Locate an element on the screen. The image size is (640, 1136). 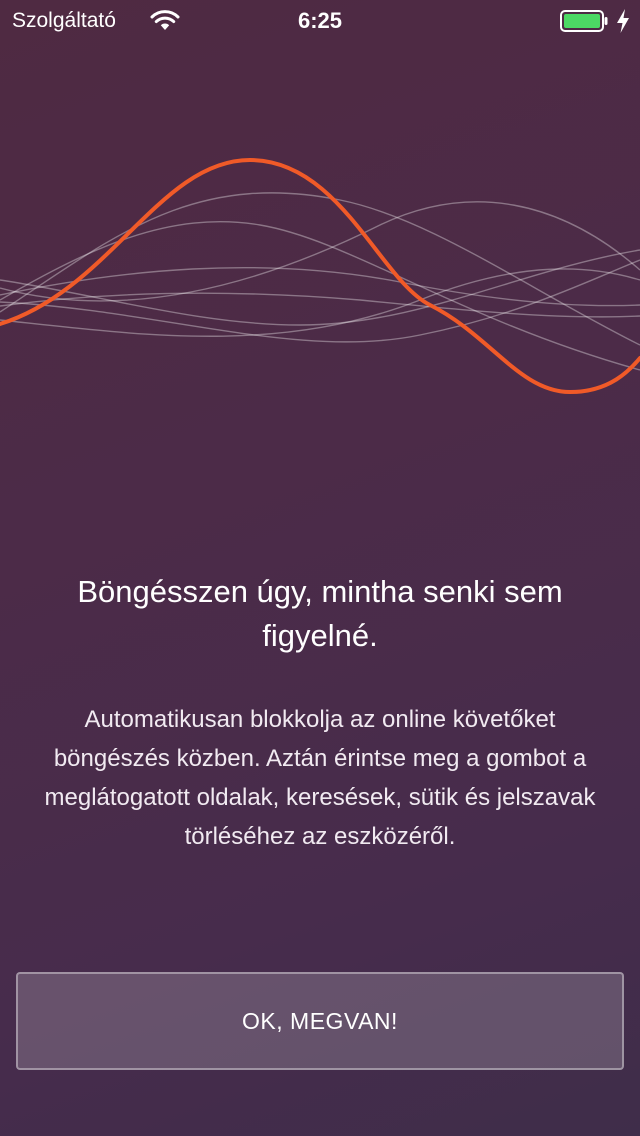
status-time: 6:25 is located at coordinates (320, 20).